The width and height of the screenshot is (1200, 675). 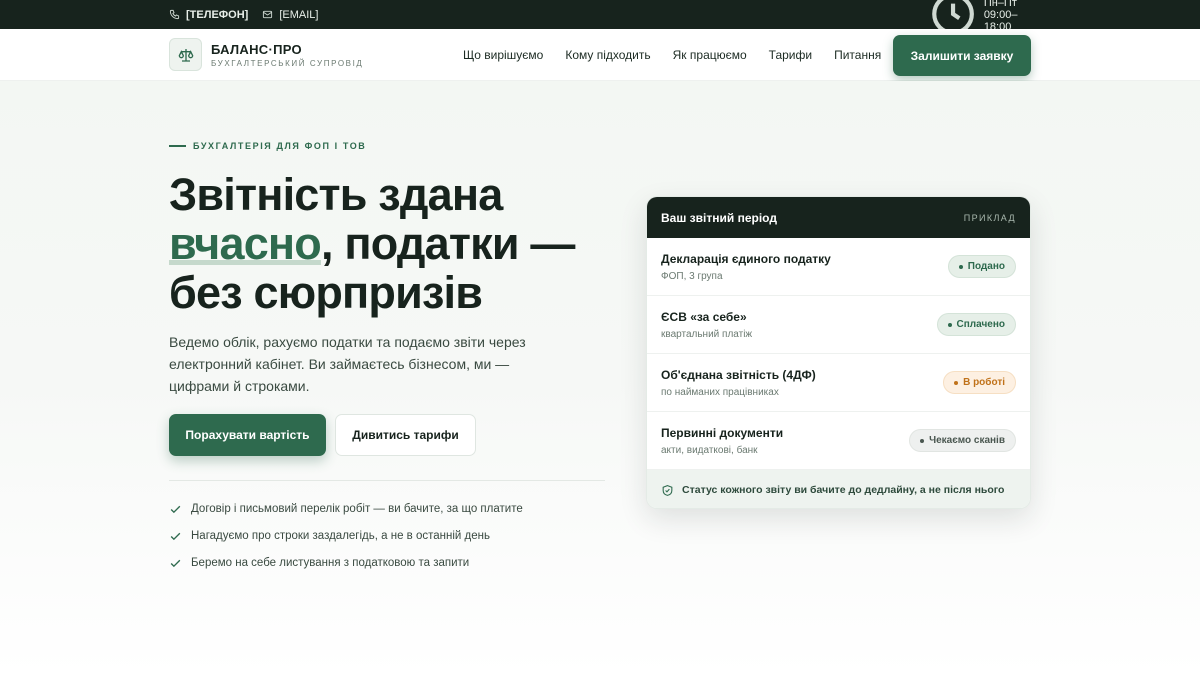 What do you see at coordinates (607, 55) in the screenshot?
I see `nav-item-audience: Кому підходить` at bounding box center [607, 55].